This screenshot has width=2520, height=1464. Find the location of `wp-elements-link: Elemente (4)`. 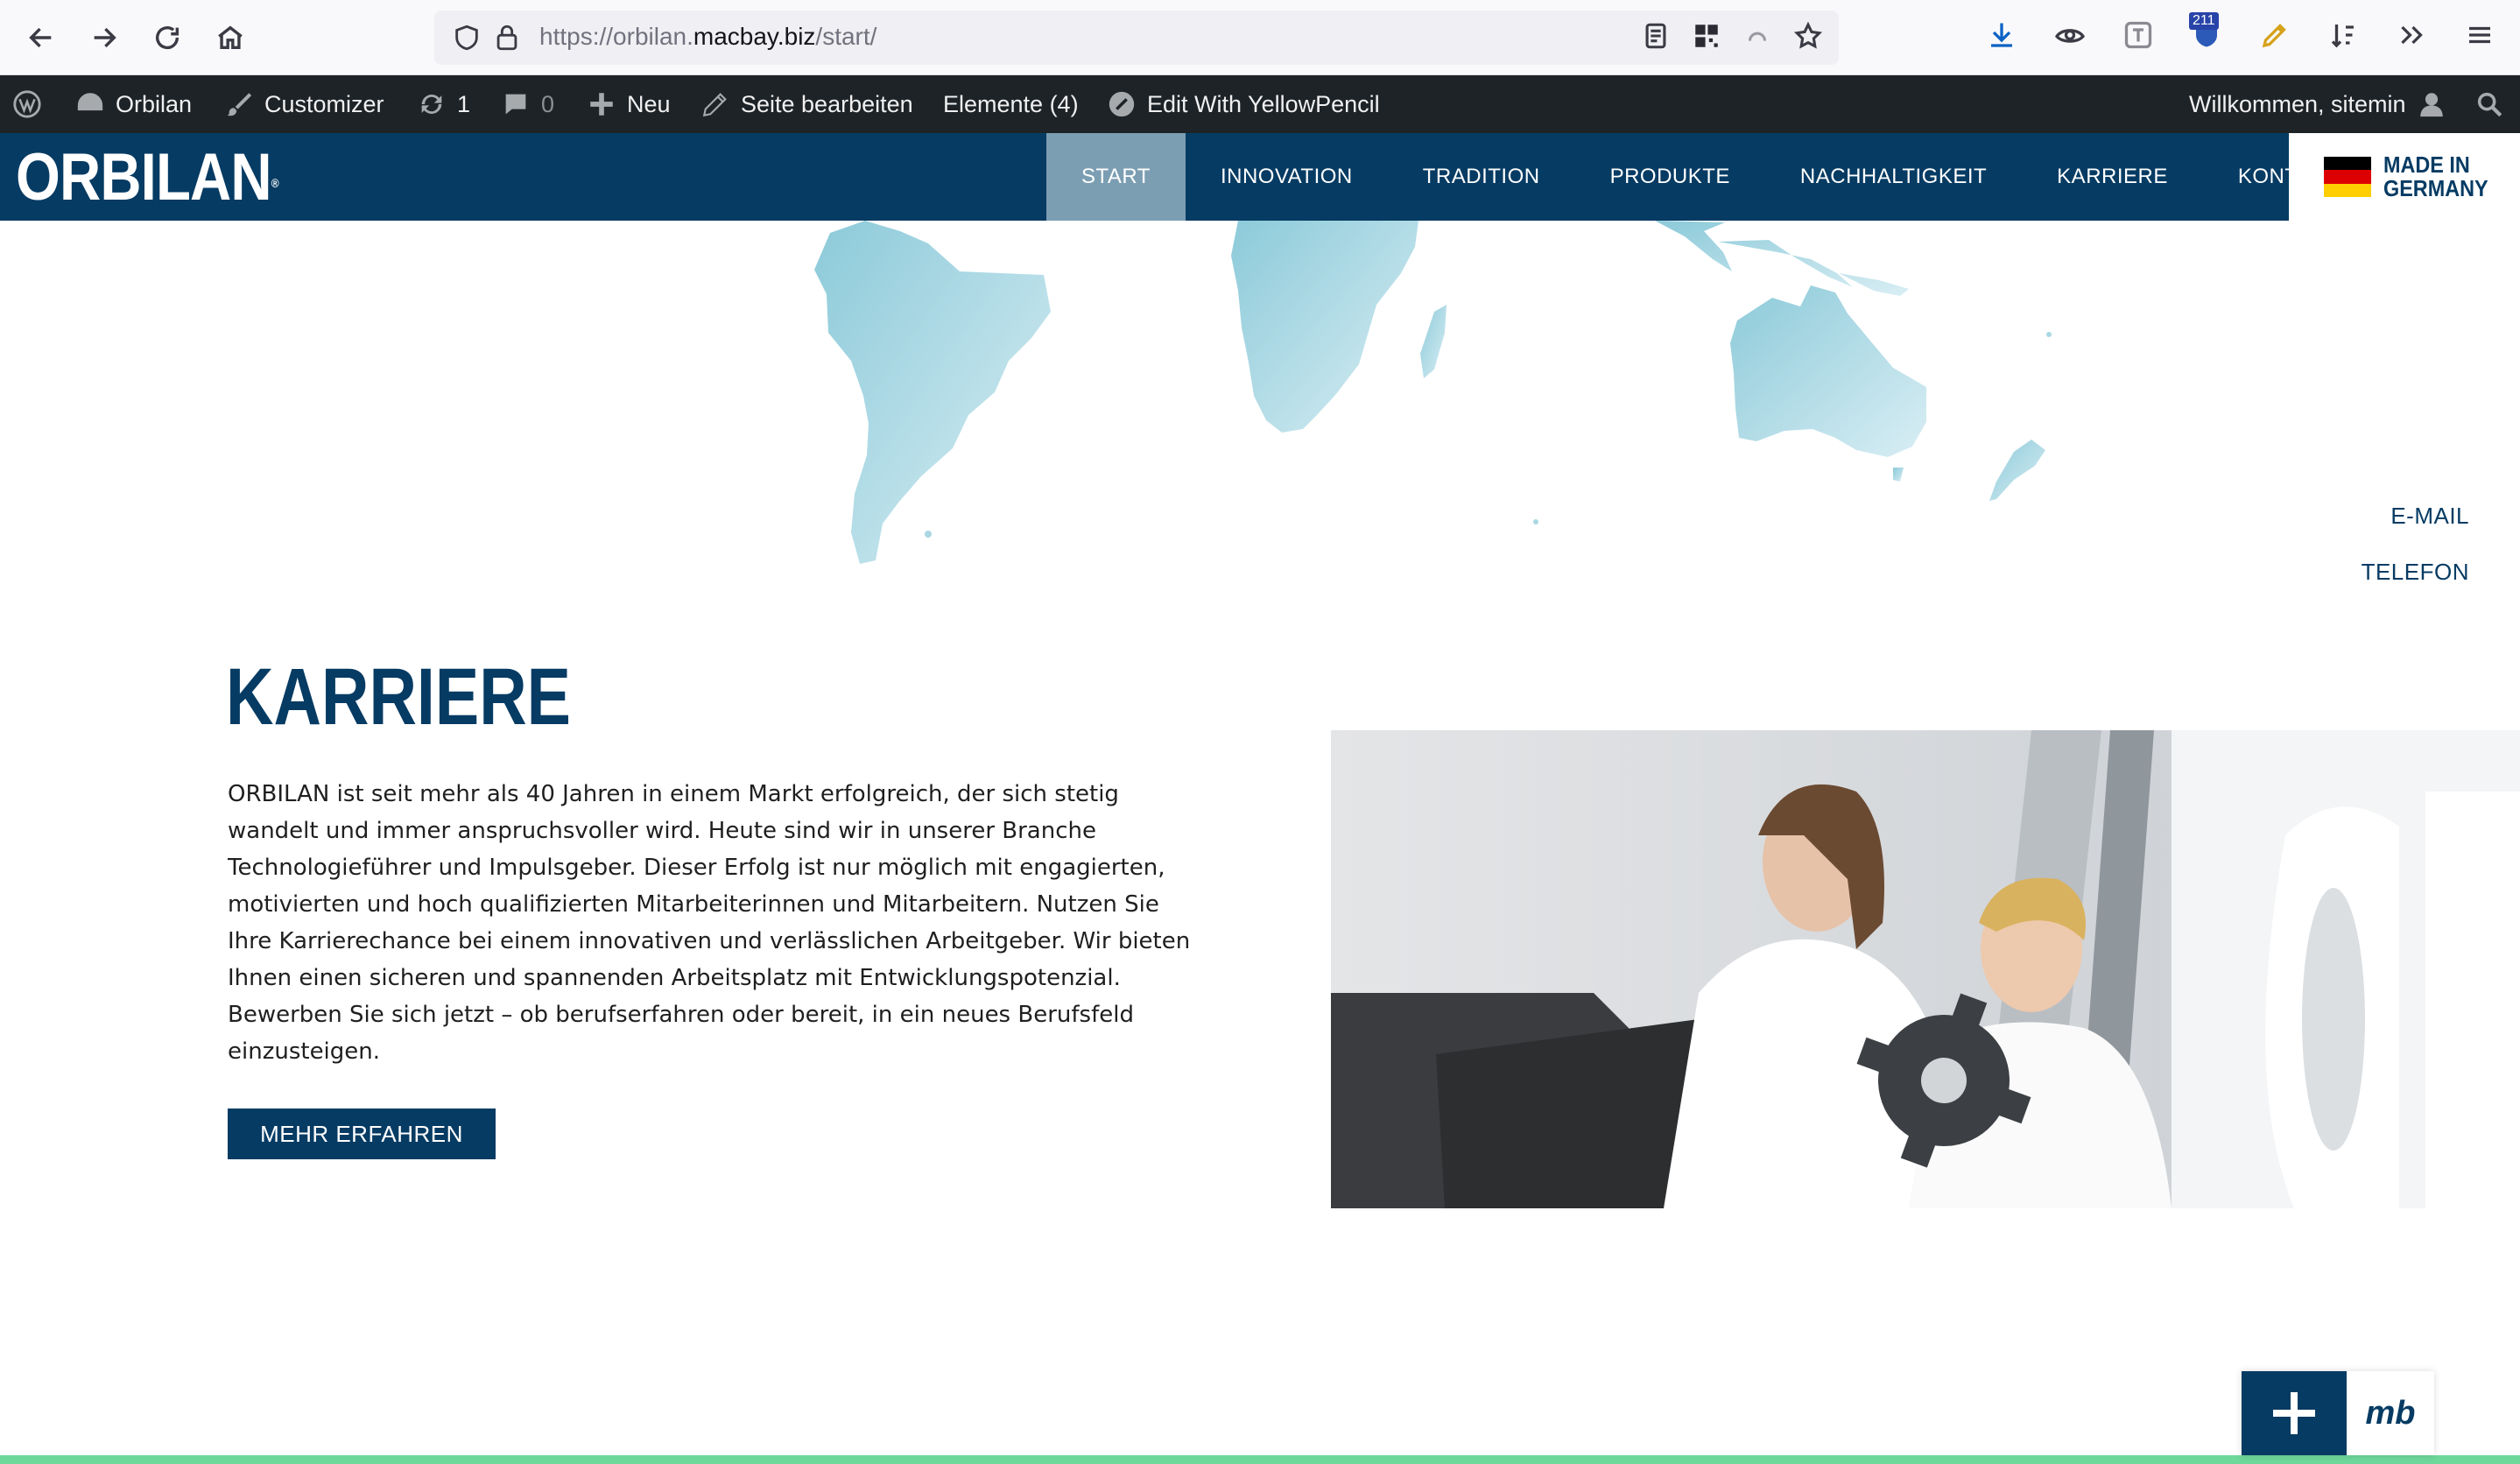

wp-elements-link: Elemente (4) is located at coordinates (1011, 104).